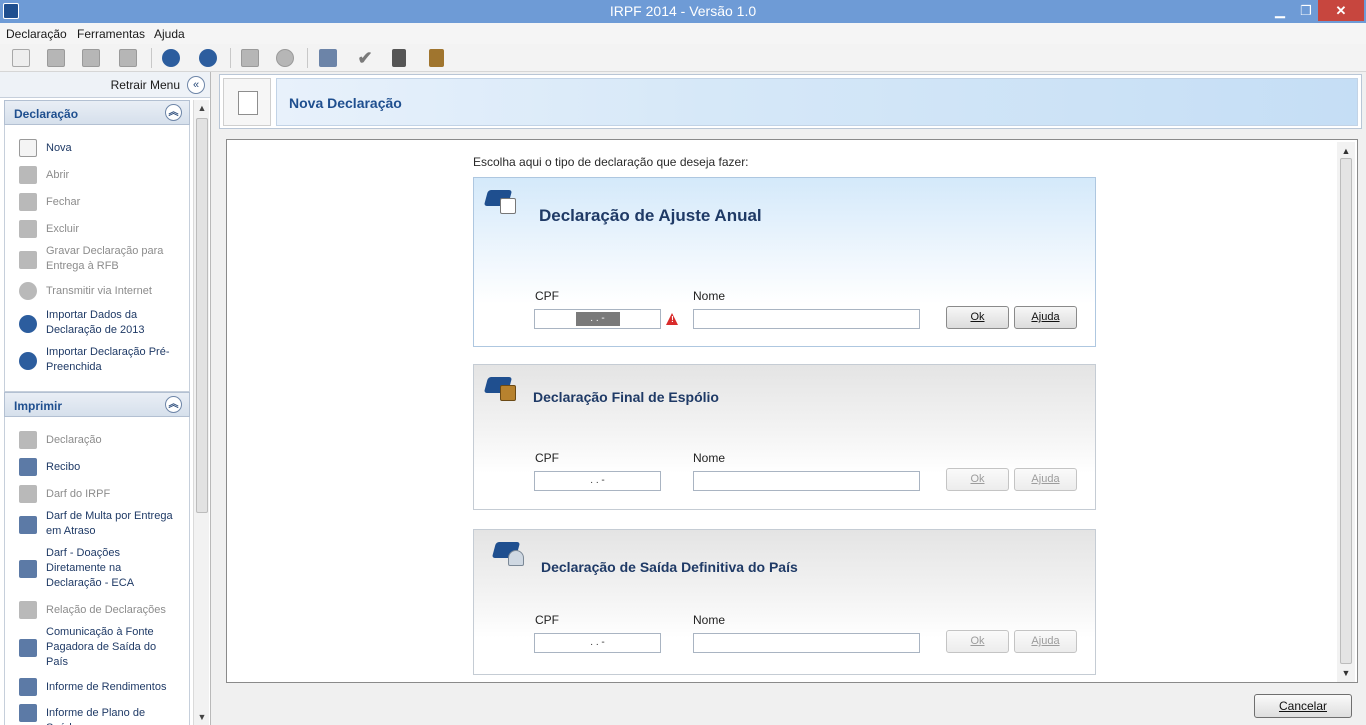 Image resolution: width=1366 pixels, height=725 pixels. What do you see at coordinates (247, 102) in the screenshot?
I see `document-icon` at bounding box center [247, 102].